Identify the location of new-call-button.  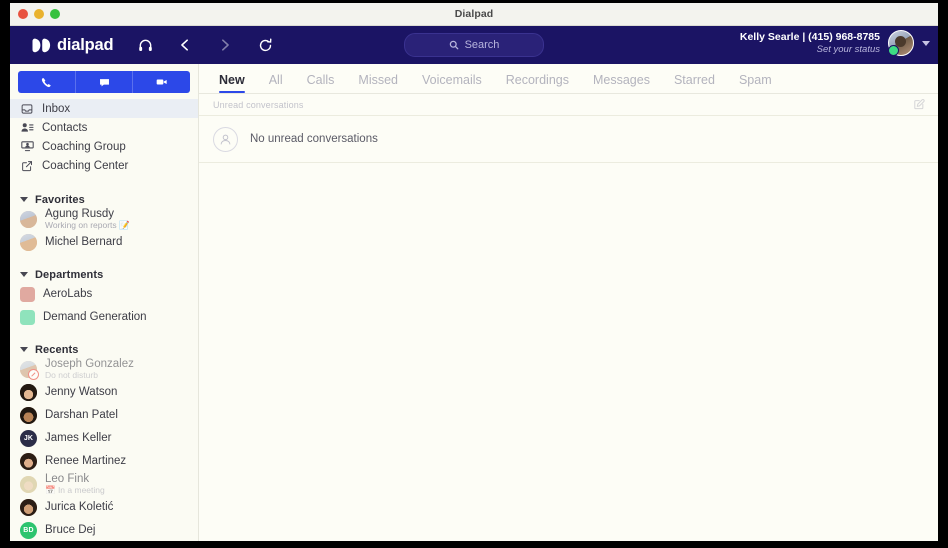
(47, 82).